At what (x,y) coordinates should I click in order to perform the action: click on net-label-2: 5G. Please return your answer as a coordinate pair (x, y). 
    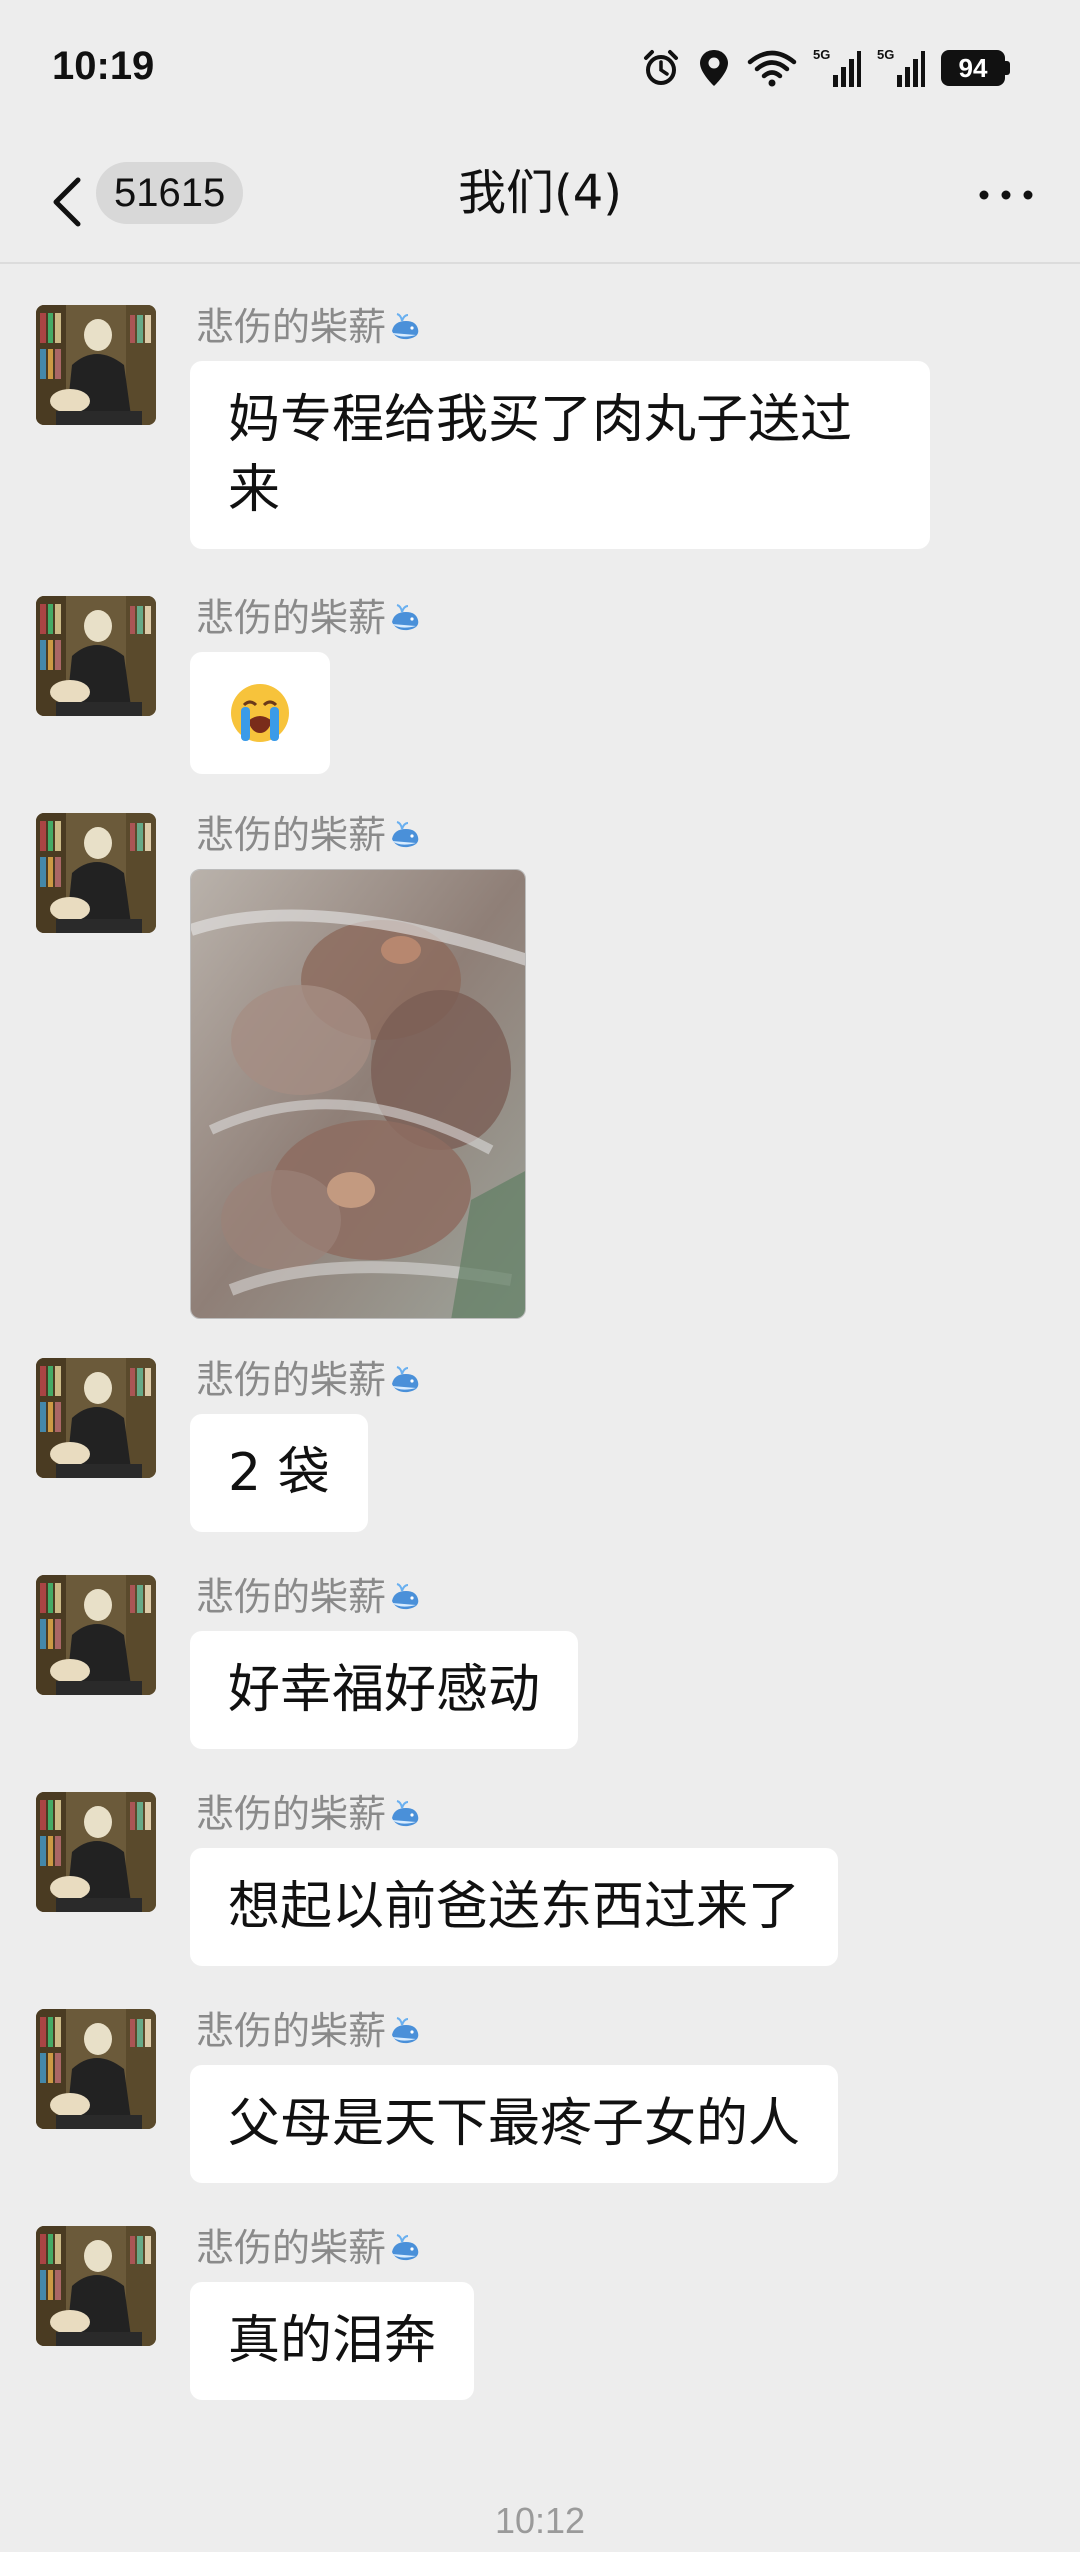
    Looking at the image, I should click on (885, 54).